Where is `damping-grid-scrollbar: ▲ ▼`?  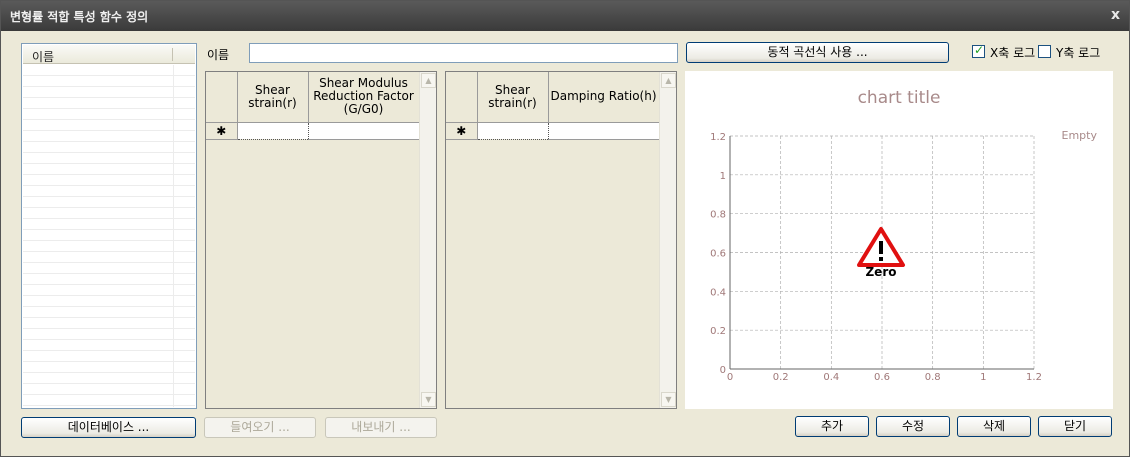
damping-grid-scrollbar: ▲ ▼ is located at coordinates (667, 240).